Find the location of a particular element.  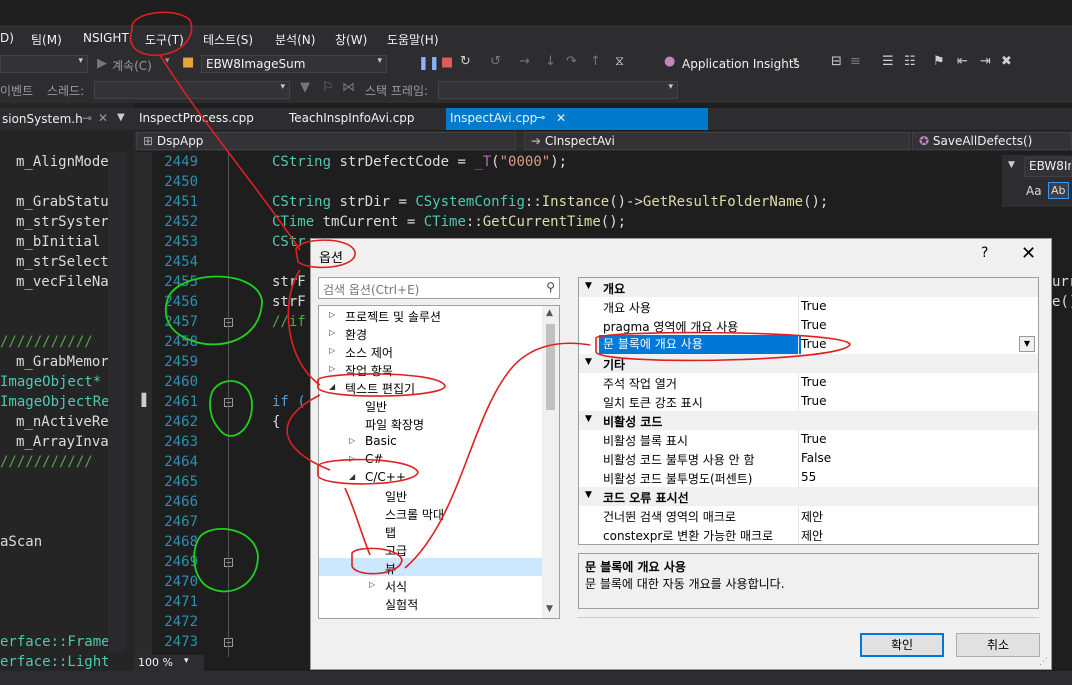

tree-item-work-items: ▷ 작업 항목 is located at coordinates (431, 369).